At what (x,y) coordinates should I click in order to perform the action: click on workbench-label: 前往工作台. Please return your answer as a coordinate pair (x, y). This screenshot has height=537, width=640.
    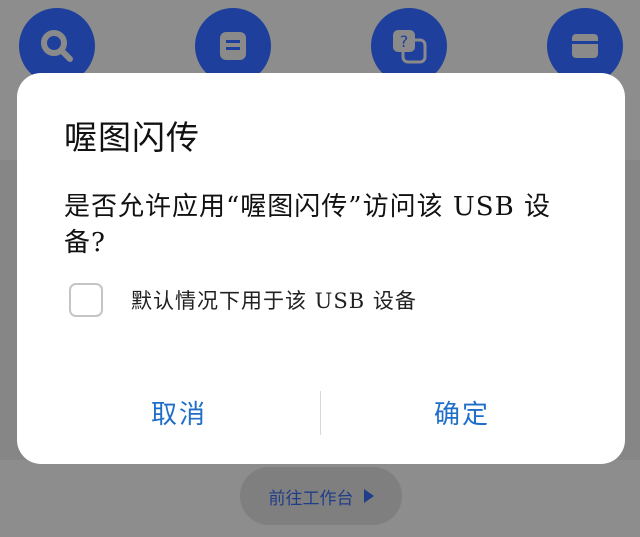
    Looking at the image, I should click on (311, 498).